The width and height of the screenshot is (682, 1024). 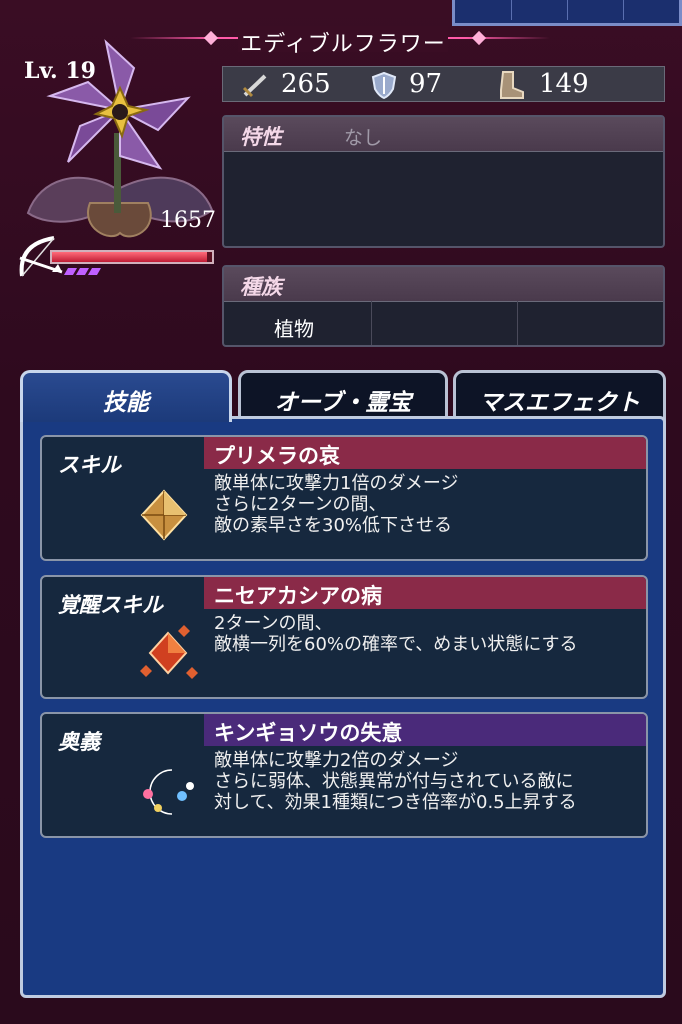 I want to click on race-title: 種族, so click(x=261, y=287).